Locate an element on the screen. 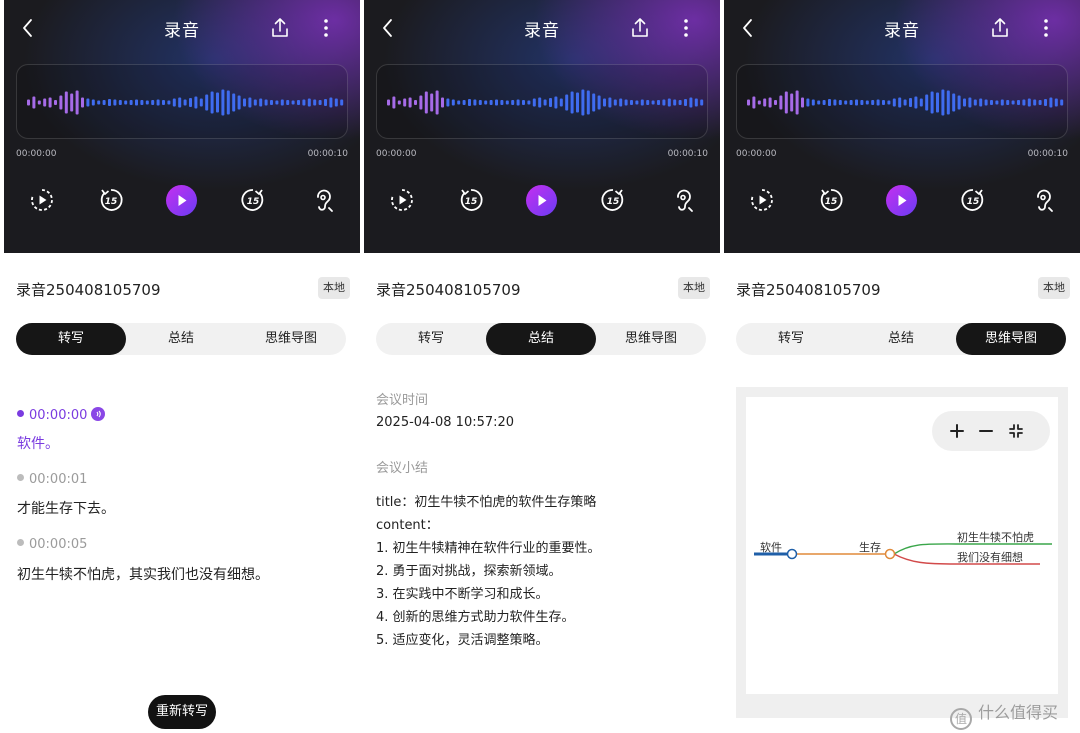  page-title: 录音 is located at coordinates (182, 31).